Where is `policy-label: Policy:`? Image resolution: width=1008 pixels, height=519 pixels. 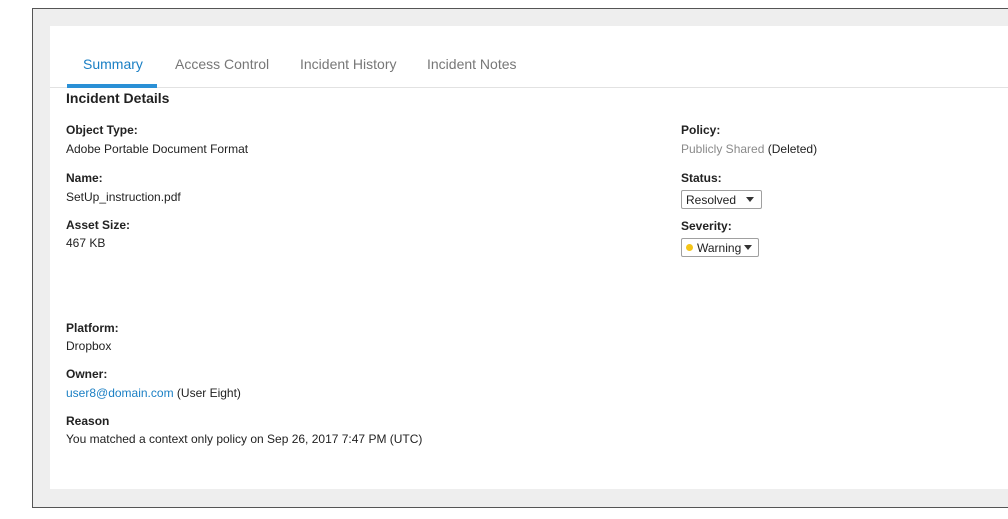
policy-label: Policy: is located at coordinates (701, 130).